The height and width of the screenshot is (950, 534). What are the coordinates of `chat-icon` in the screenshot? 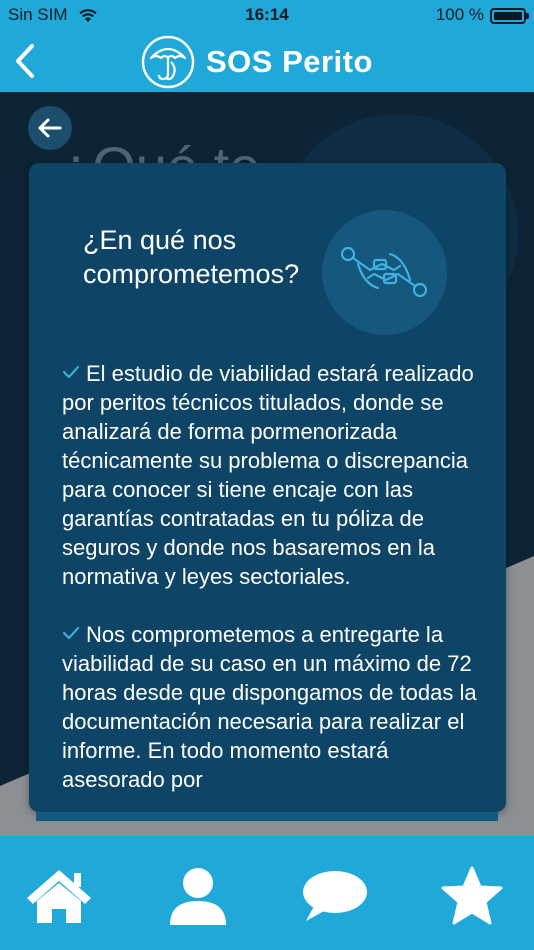 It's located at (335, 896).